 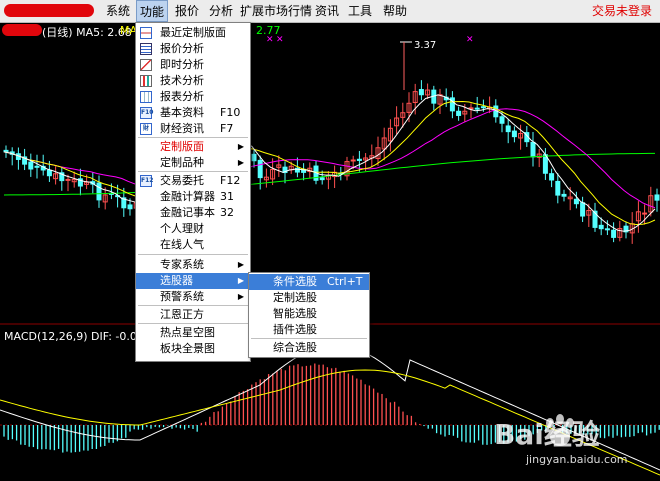 I want to click on menu-item-1: 报价分析, so click(x=193, y=49).